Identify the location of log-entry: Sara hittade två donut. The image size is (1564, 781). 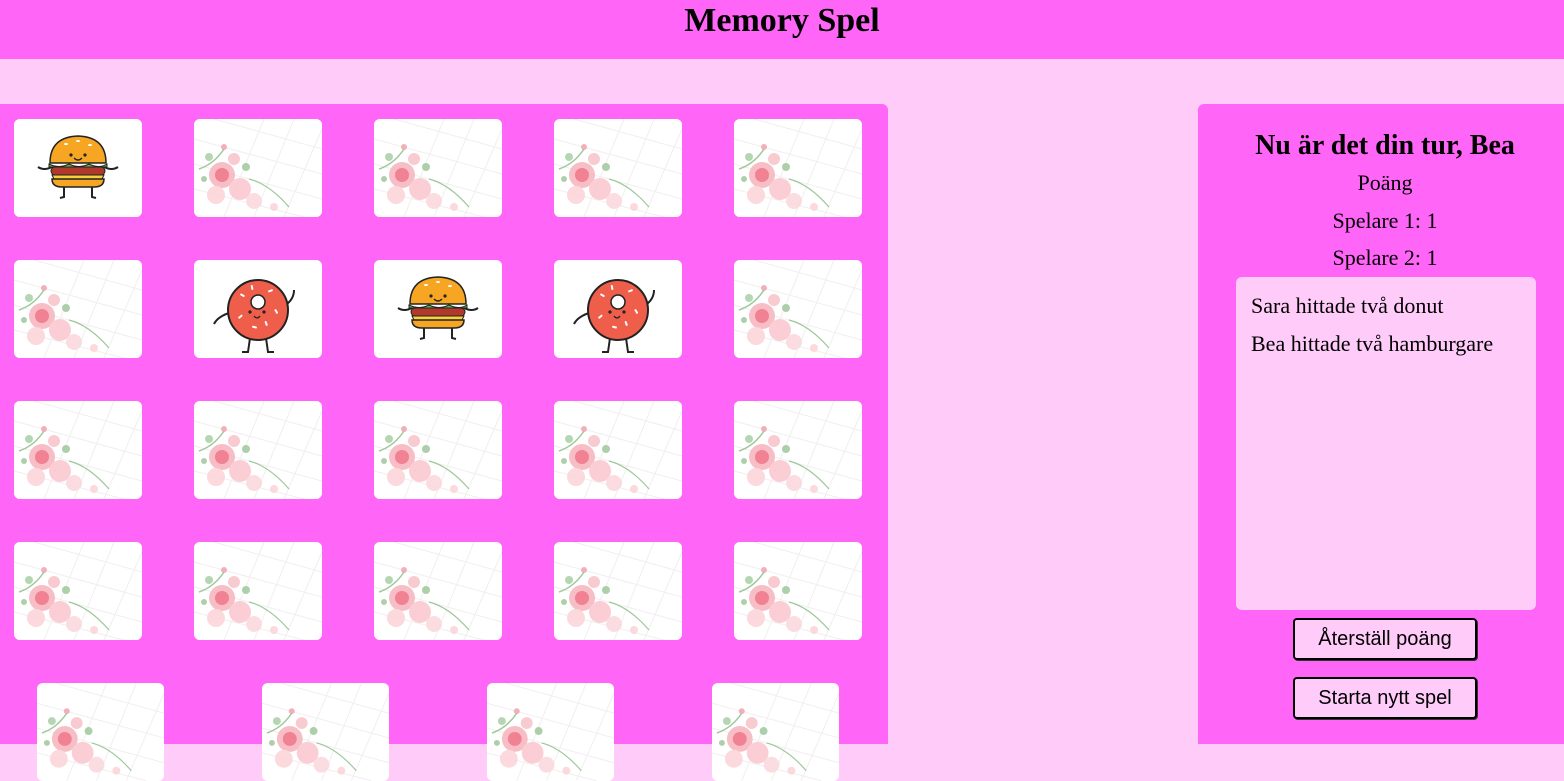
(1347, 305).